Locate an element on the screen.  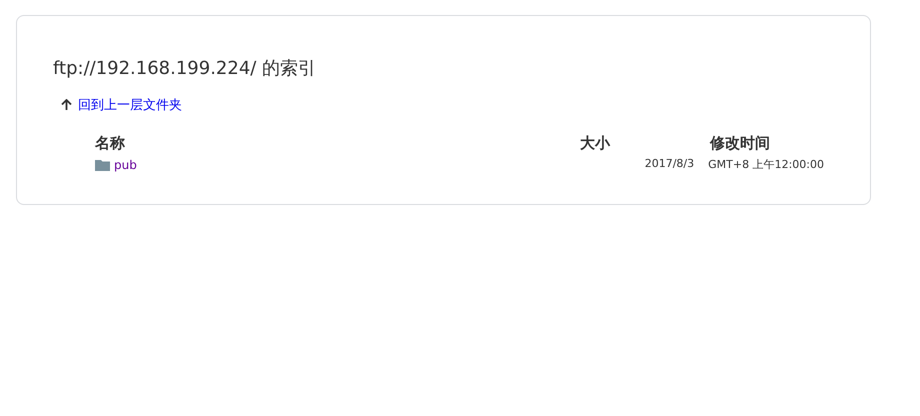
column-header: 修改时间 is located at coordinates (739, 144).